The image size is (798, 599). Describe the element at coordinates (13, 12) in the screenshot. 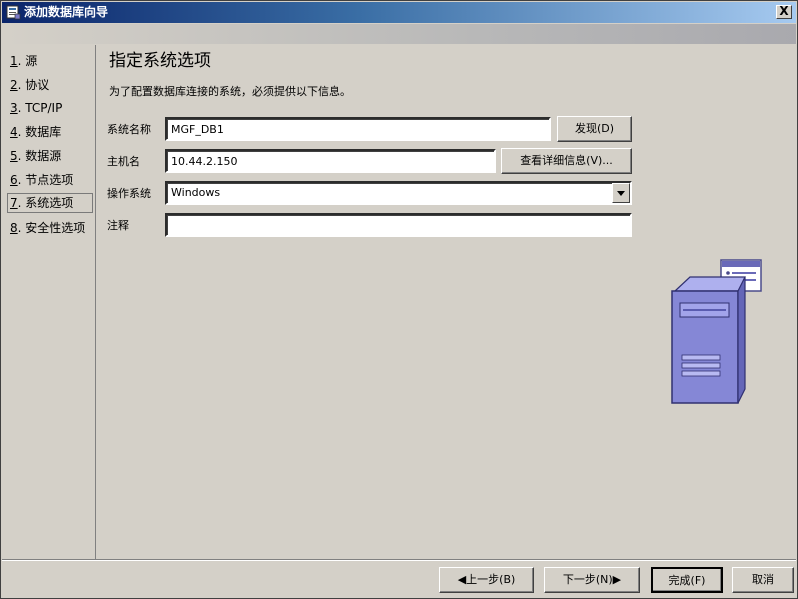

I see `wizard-icon` at that location.